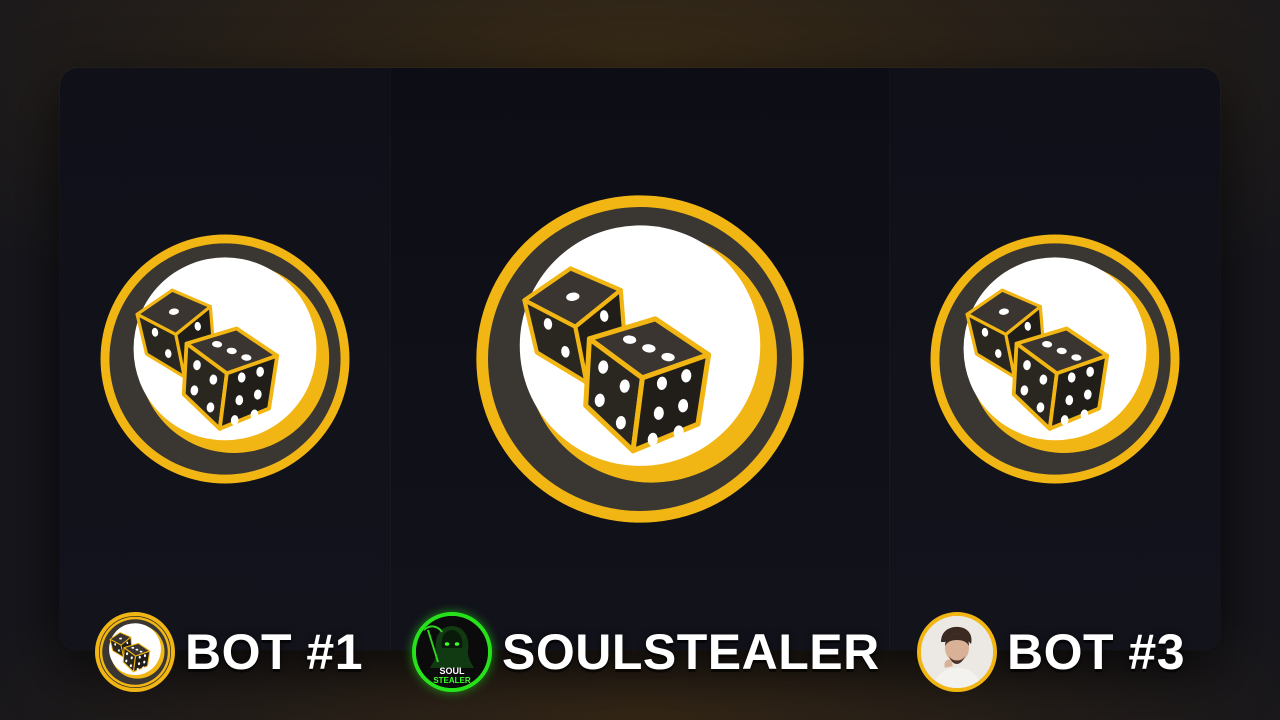  I want to click on person-photo-avatar, so click(957, 652).